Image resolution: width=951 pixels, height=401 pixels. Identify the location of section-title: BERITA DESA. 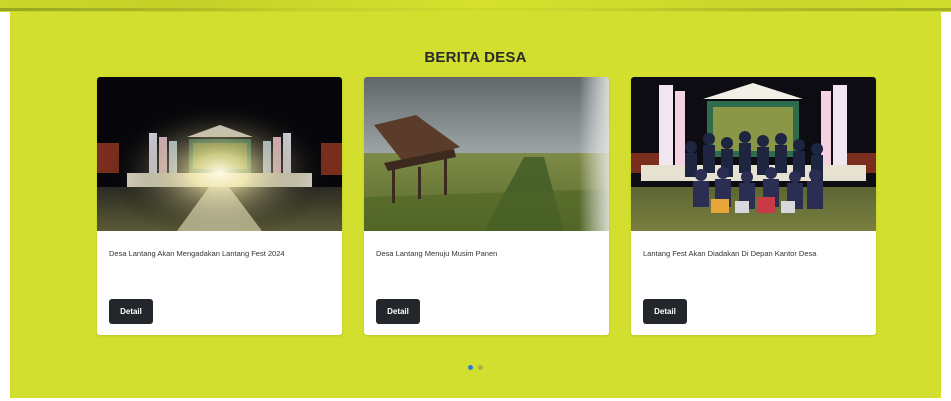
(475, 57).